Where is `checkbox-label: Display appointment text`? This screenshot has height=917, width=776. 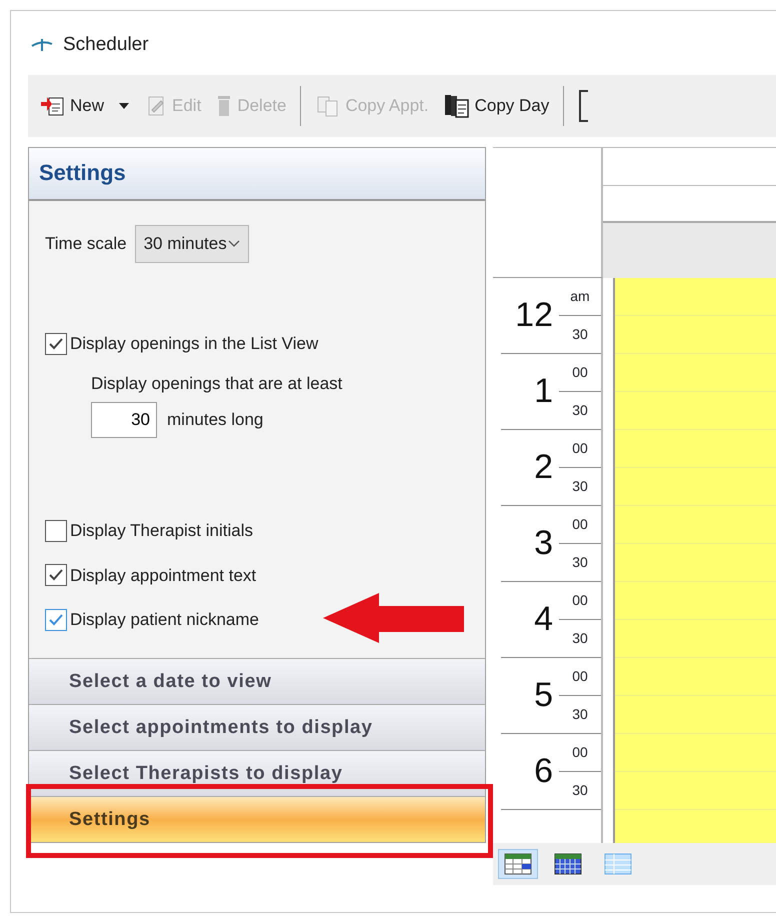
checkbox-label: Display appointment text is located at coordinates (163, 575).